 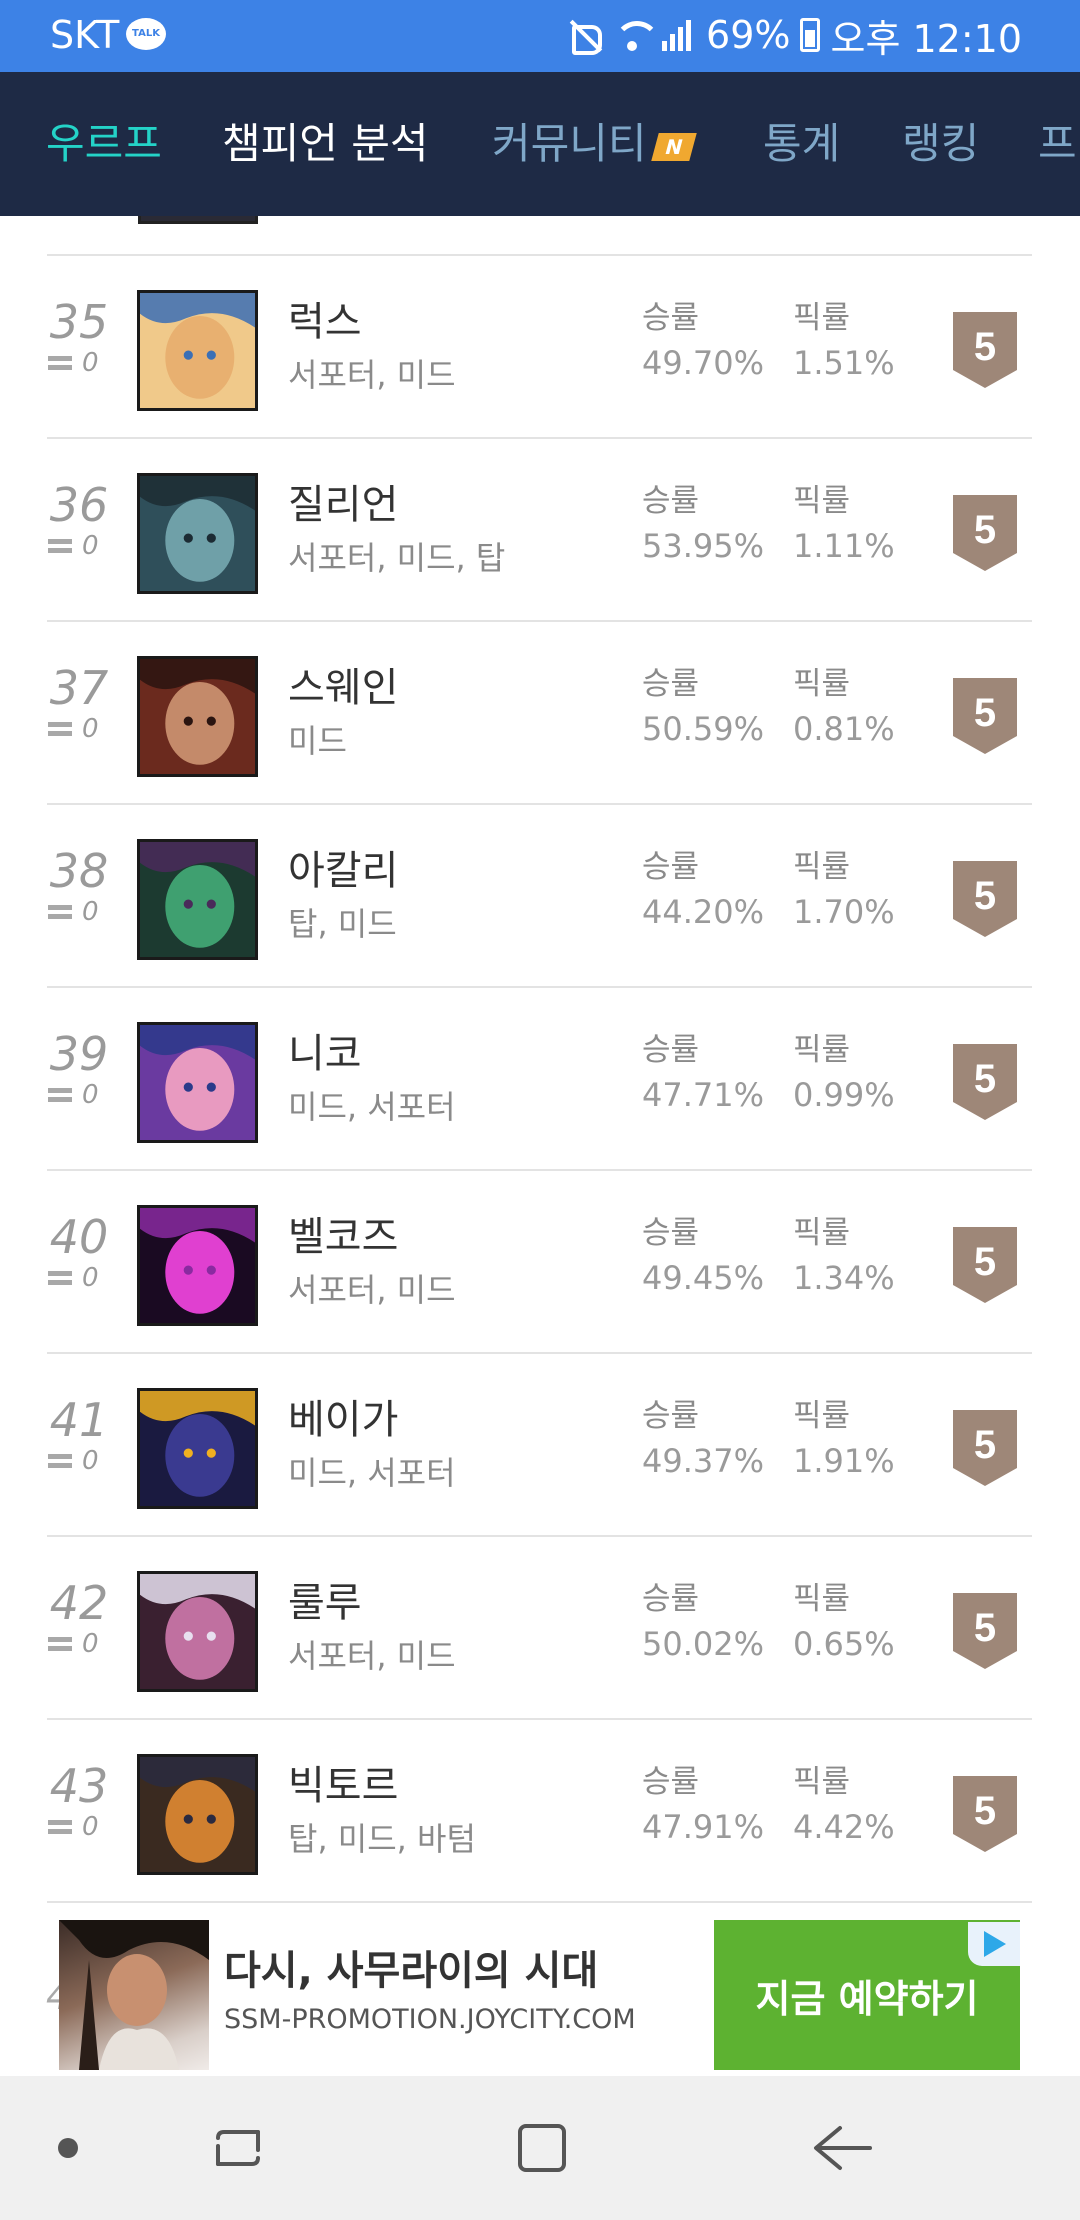 I want to click on pickrate-value: 4.42%, so click(x=844, y=1827).